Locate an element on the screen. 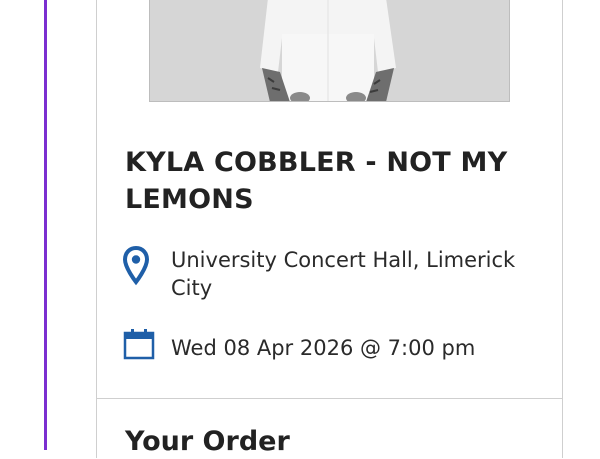 The height and width of the screenshot is (459, 600). order-heading: Your Order is located at coordinates (207, 441).